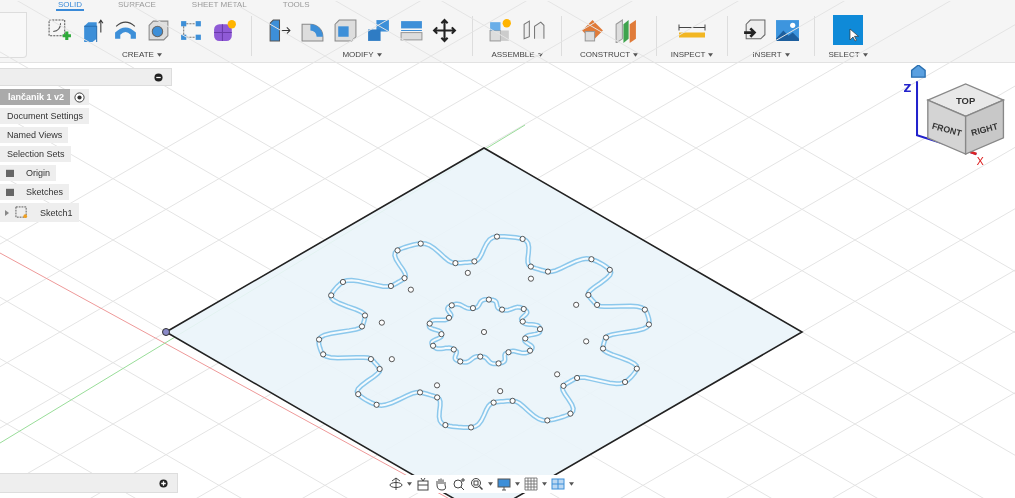 The height and width of the screenshot is (498, 1015). Describe the element at coordinates (459, 484) in the screenshot. I see `zoom-icon` at that location.